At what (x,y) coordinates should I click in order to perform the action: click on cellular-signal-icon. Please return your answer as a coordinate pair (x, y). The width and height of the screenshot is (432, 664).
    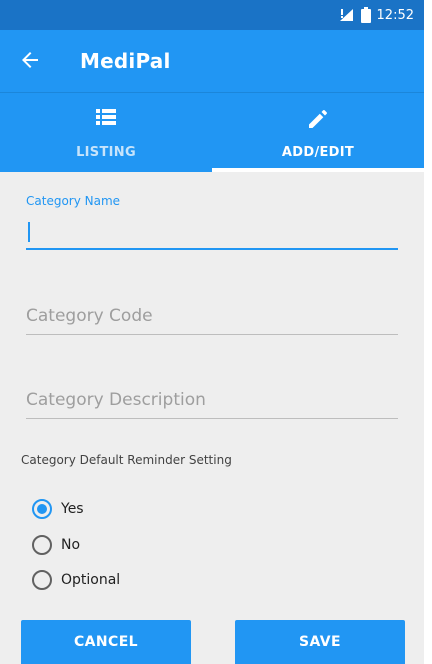
    Looking at the image, I should click on (347, 15).